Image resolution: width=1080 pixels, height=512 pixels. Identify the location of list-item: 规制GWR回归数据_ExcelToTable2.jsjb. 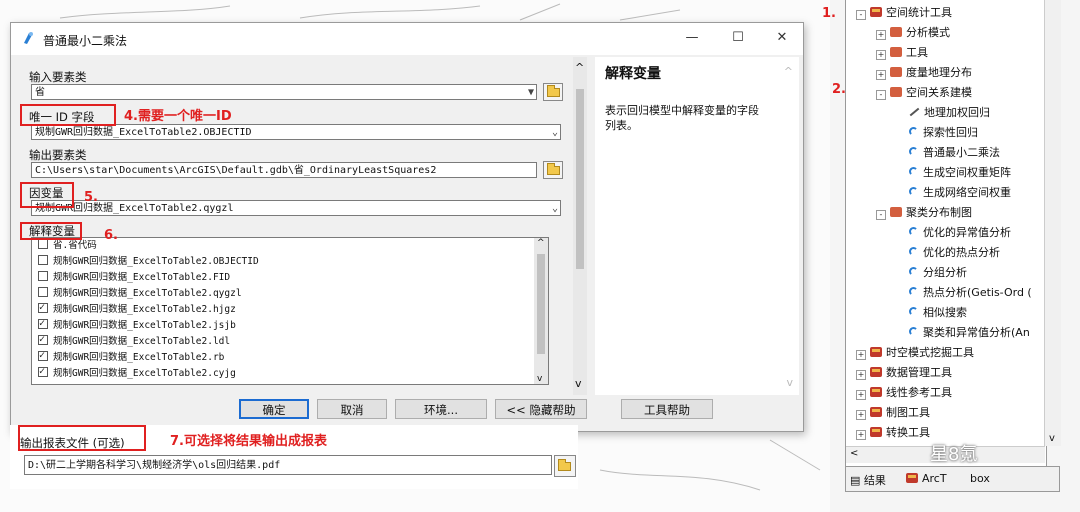
(137, 325).